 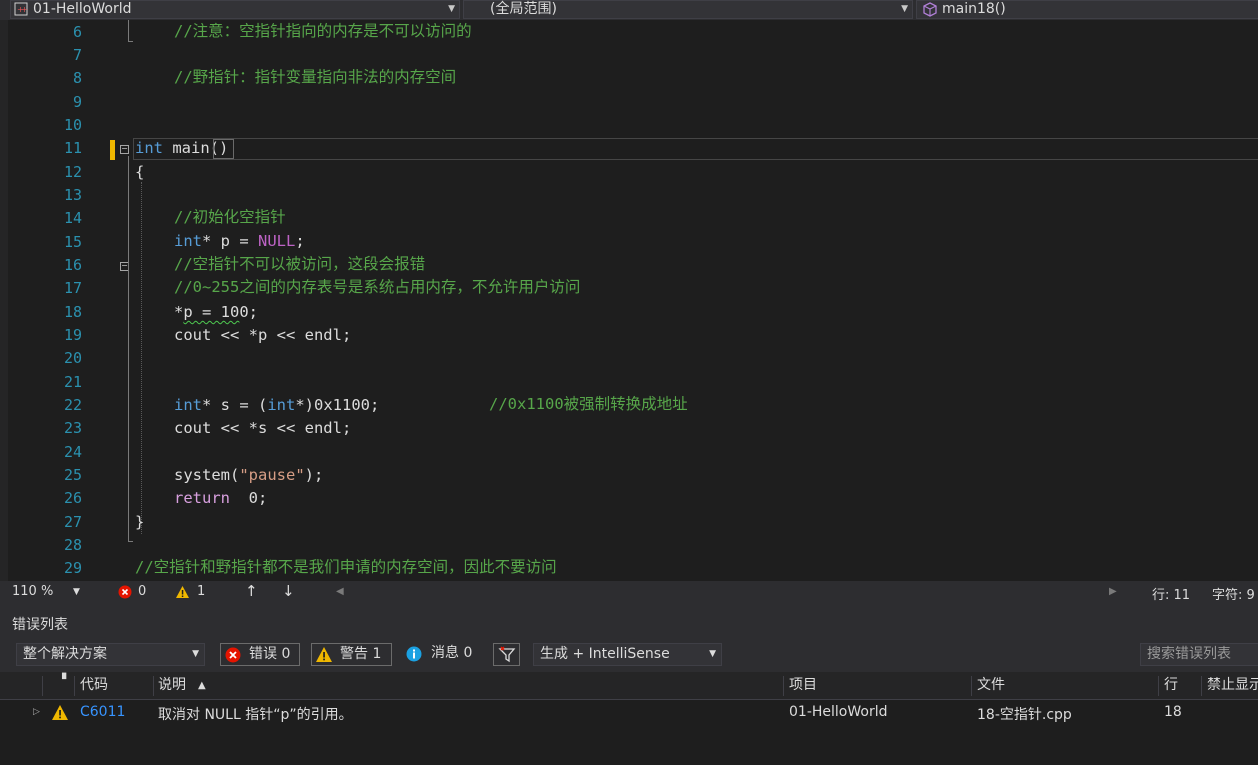 I want to click on scope-dropdown: (全局范围) ▼, so click(x=688, y=9).